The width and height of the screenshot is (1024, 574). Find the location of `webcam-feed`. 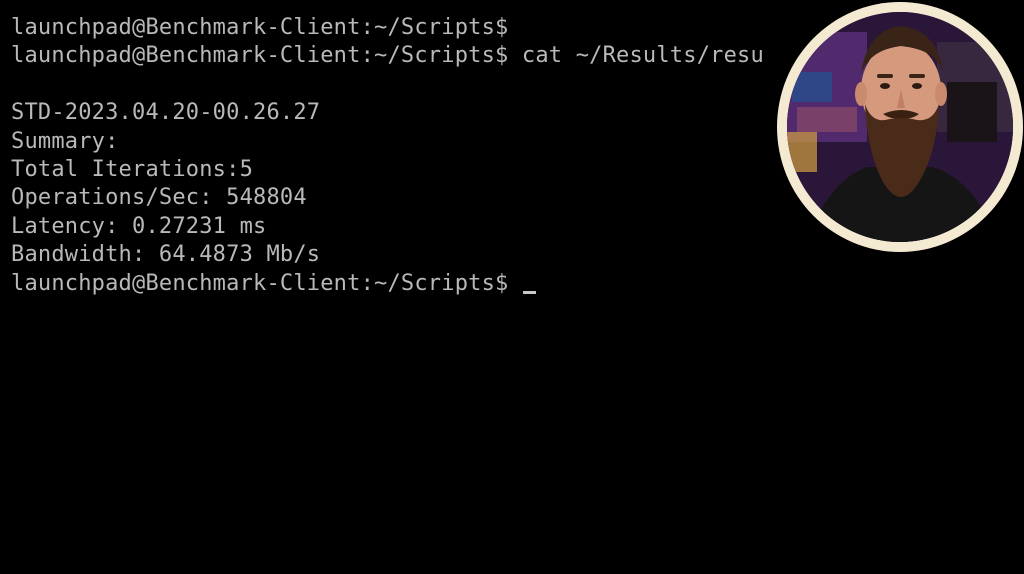

webcam-feed is located at coordinates (900, 127).